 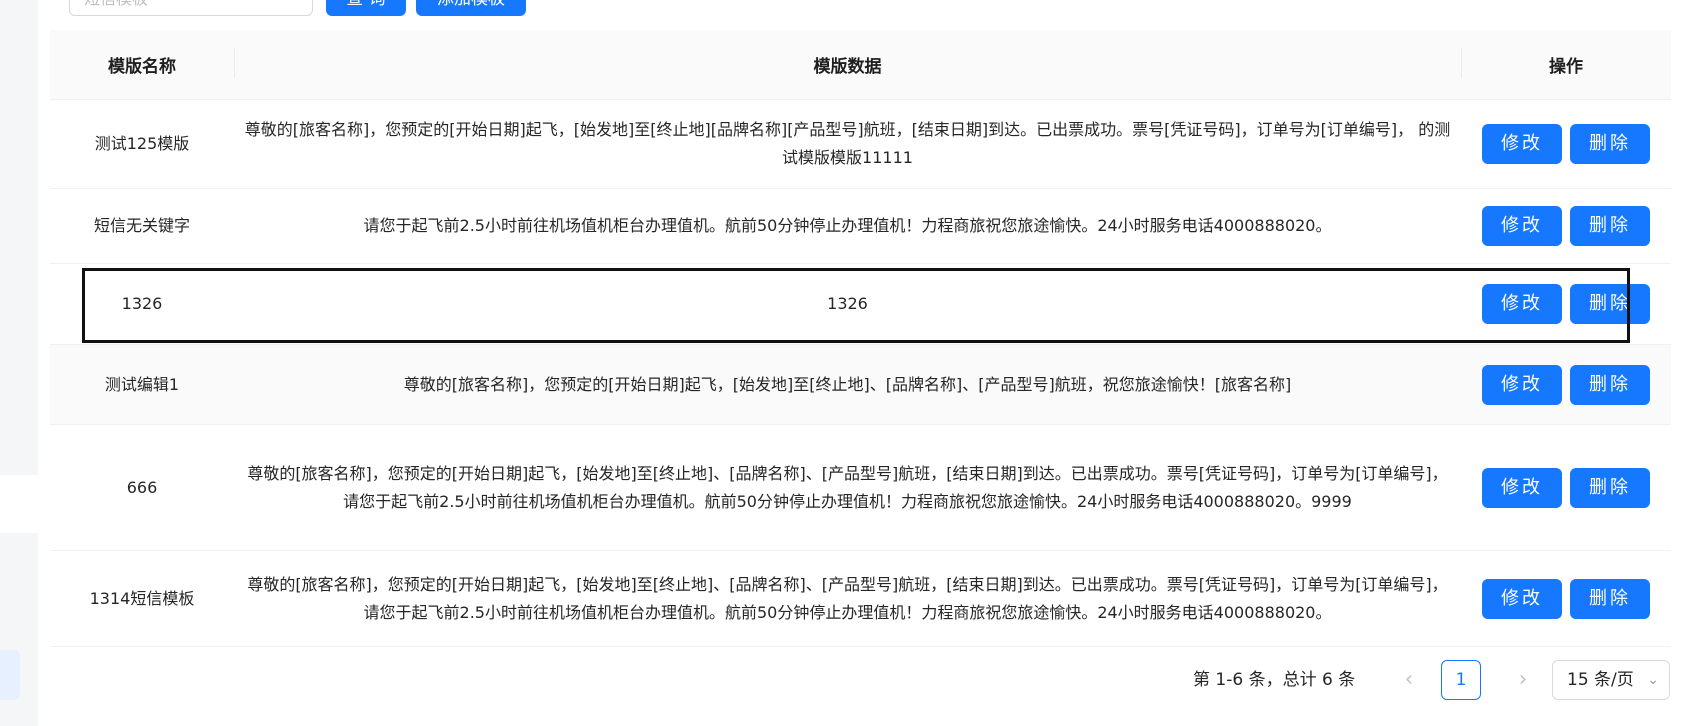 I want to click on cell-template-name: 1326, so click(x=142, y=304).